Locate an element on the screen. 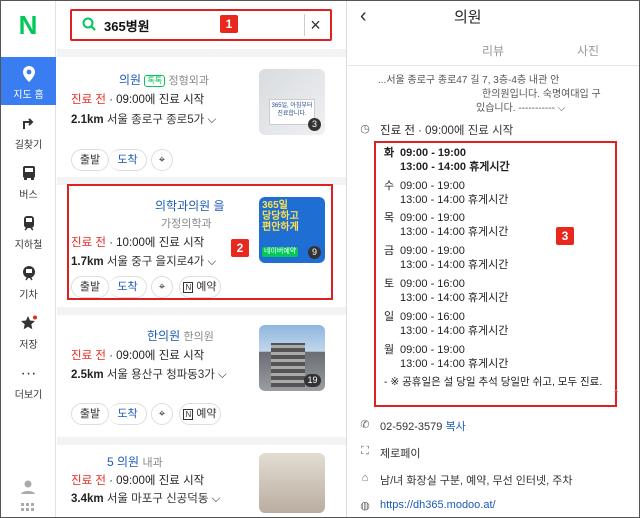  holiday-note: - ※ 공휴일은 설 당일 추석 당일만 쉬고, 모두 진료. is located at coordinates (493, 382).